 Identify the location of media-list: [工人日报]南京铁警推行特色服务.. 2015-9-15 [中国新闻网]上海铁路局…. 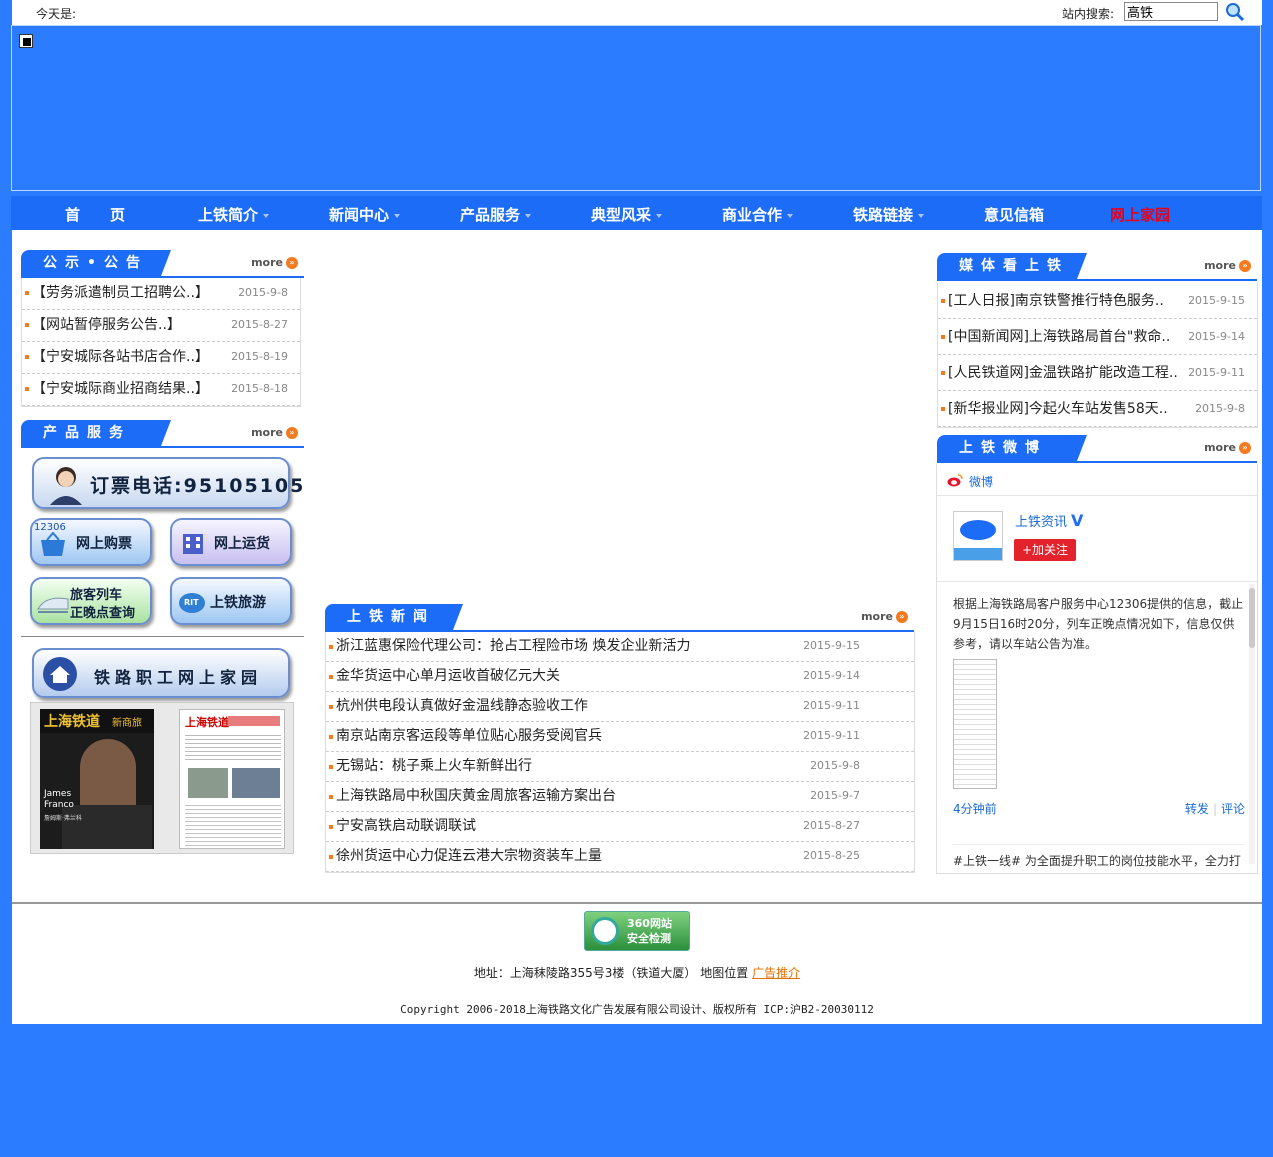
(1097, 355).